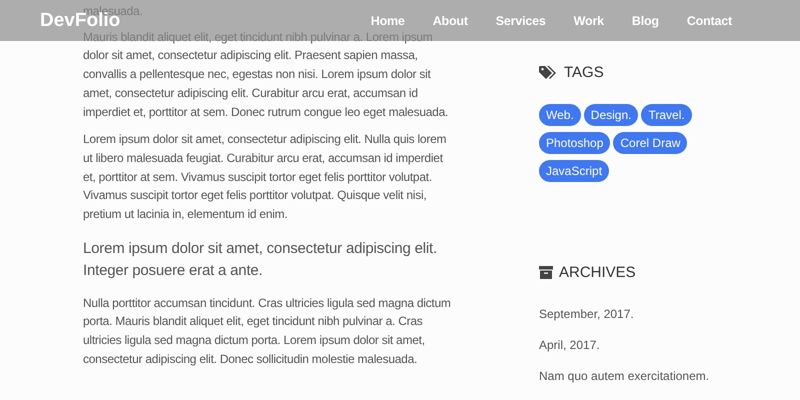  I want to click on tag-link: Design., so click(611, 115).